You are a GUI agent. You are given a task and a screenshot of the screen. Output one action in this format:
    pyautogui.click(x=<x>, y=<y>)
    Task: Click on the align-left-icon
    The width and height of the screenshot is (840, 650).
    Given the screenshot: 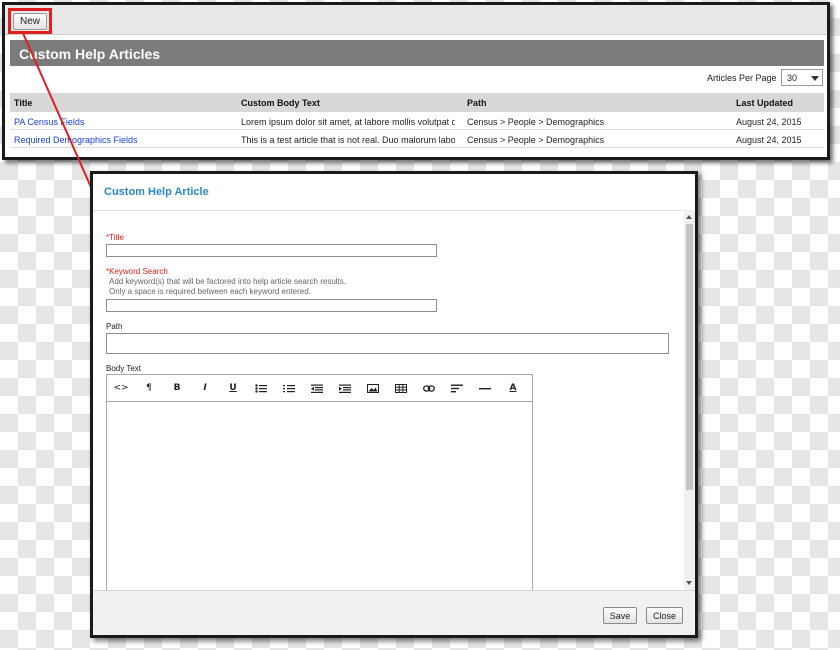 What is the action you would take?
    pyautogui.click(x=457, y=388)
    